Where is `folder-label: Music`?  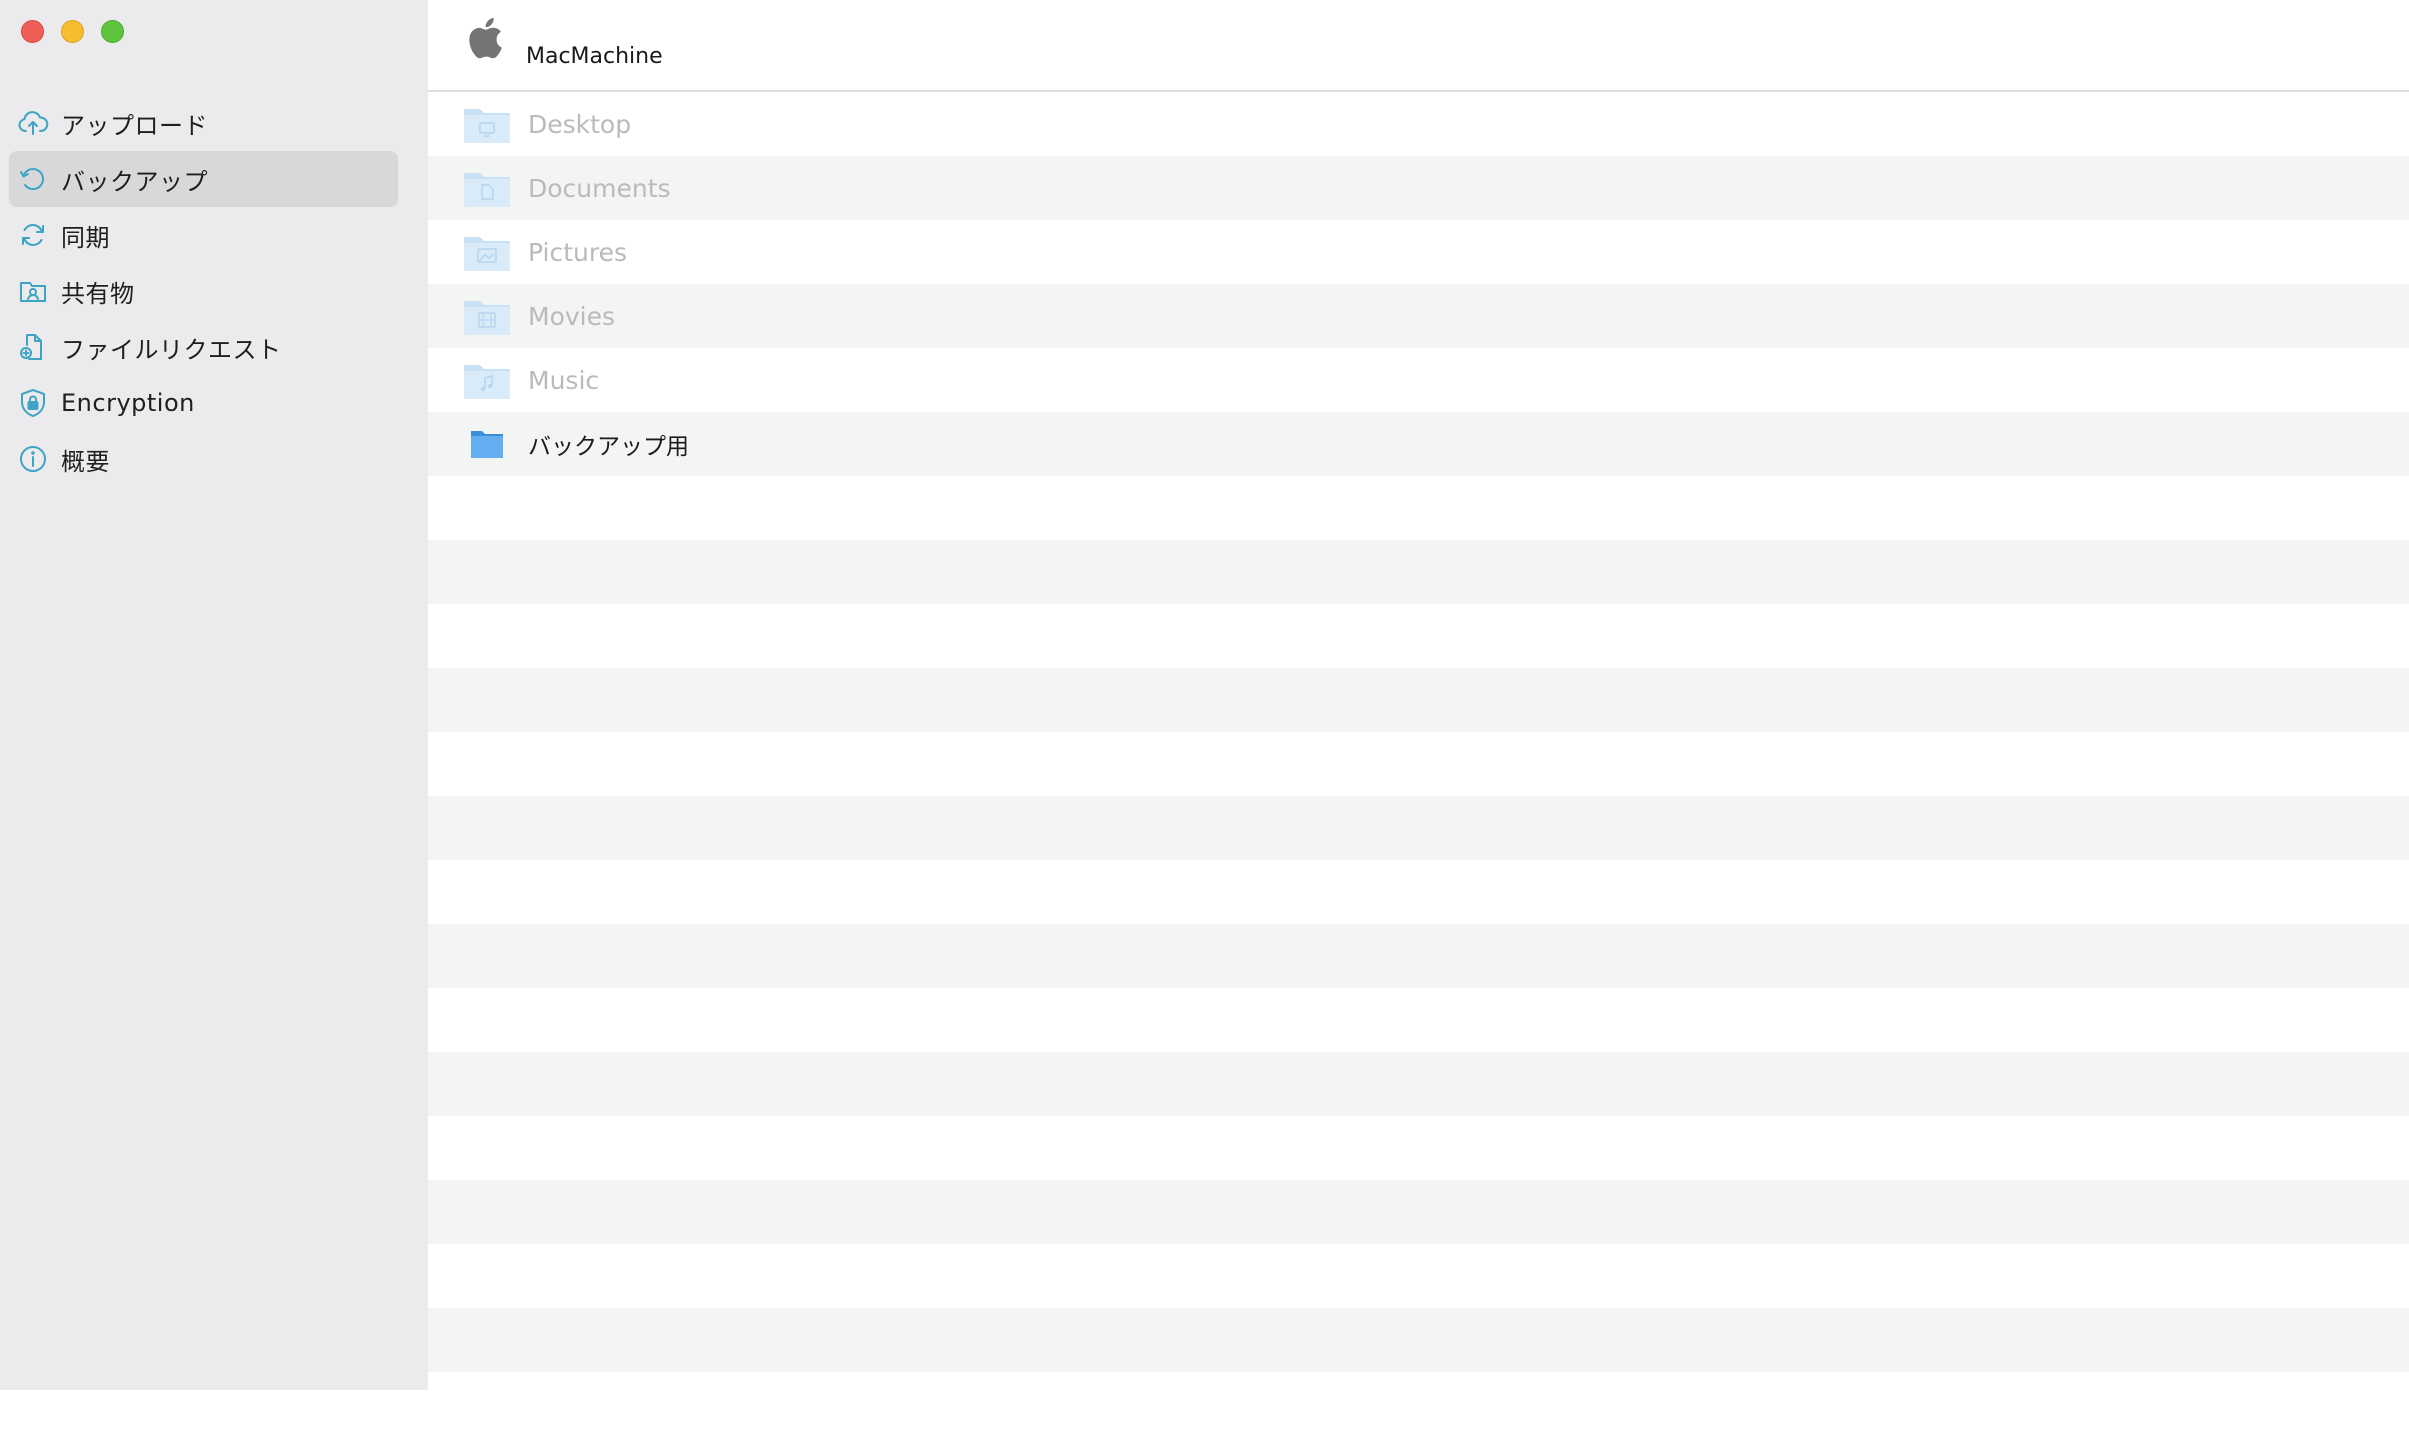
folder-label: Music is located at coordinates (564, 380).